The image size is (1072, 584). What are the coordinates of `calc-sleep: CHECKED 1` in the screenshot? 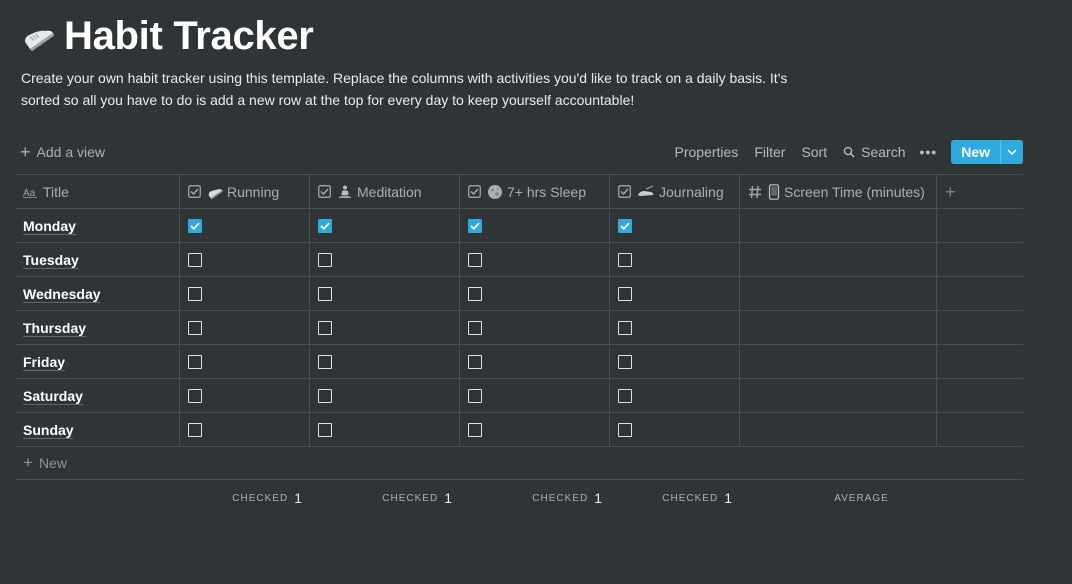 It's located at (535, 498).